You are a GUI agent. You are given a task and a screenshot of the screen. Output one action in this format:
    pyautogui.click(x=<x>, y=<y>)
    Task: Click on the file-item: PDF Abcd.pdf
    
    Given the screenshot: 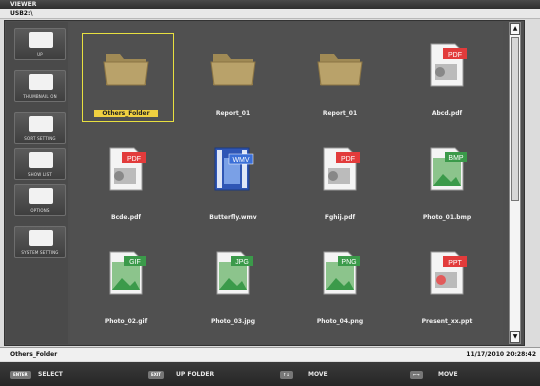 What is the action you would take?
    pyautogui.click(x=447, y=78)
    